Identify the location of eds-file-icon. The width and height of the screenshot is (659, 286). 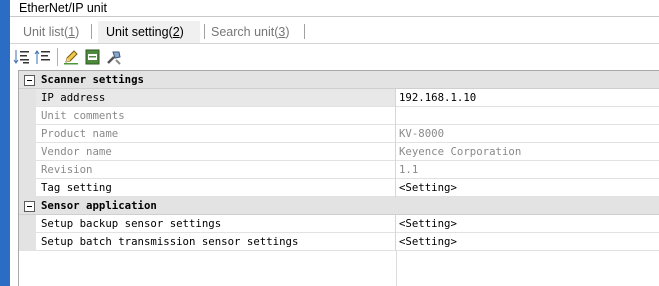
(92, 57).